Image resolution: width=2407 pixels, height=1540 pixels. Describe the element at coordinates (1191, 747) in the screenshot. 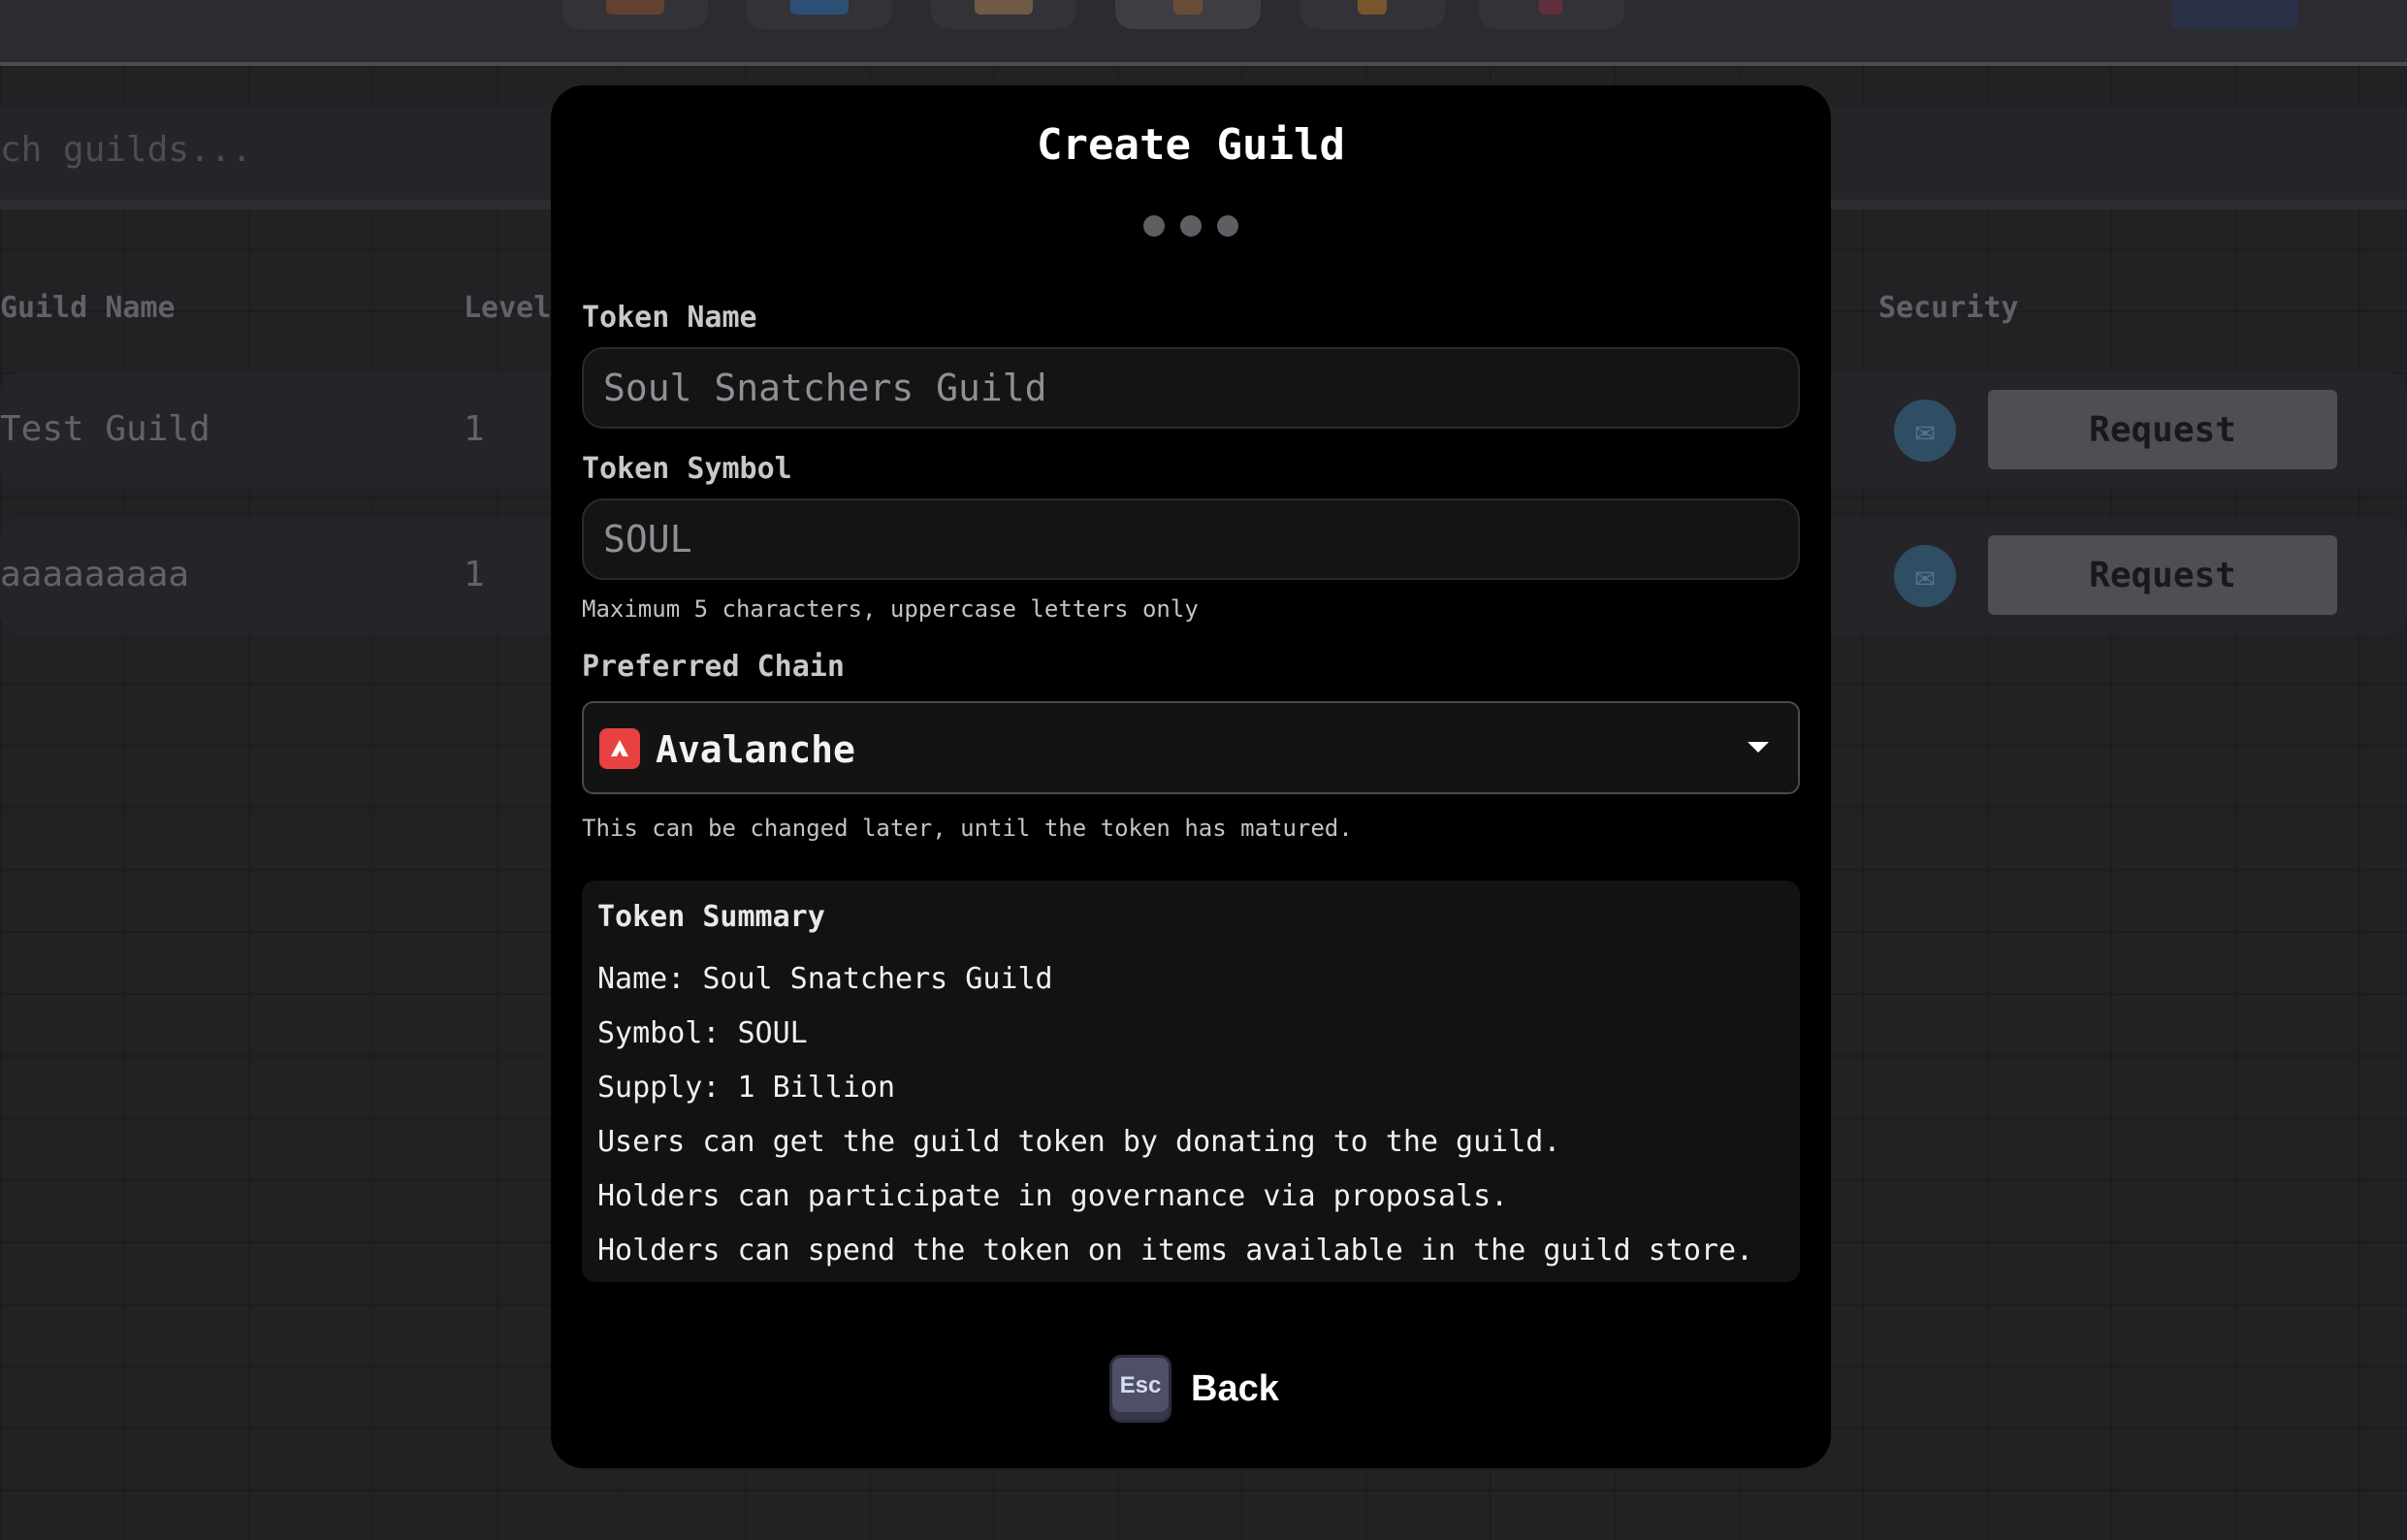

I see `preferred-chain-select: Avalanche` at that location.